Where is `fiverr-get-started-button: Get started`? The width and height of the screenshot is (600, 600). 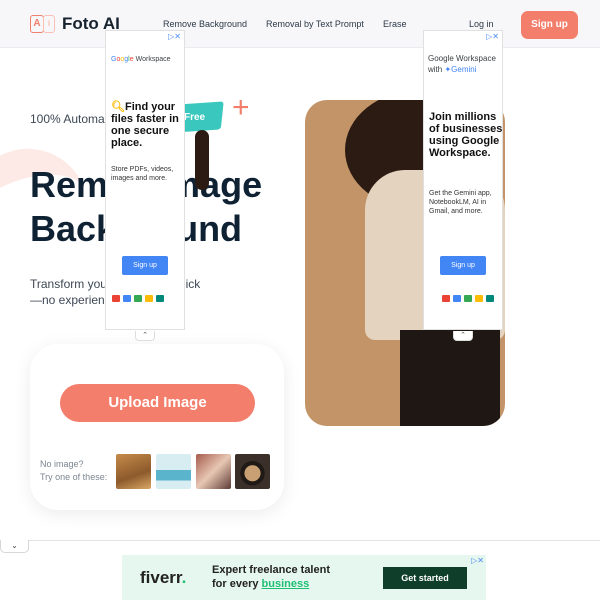
fiverr-get-started-button: Get started is located at coordinates (425, 578).